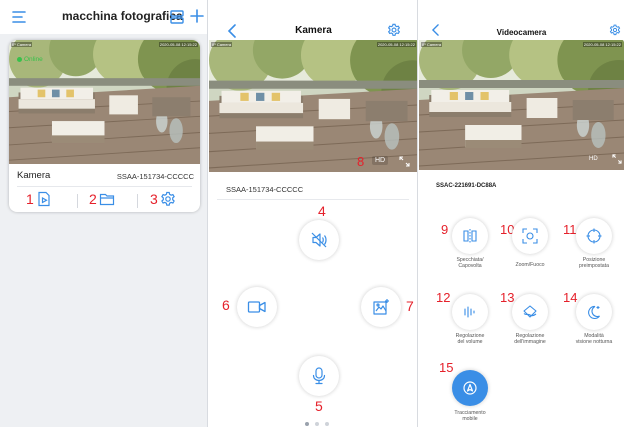 The height and width of the screenshot is (427, 624). What do you see at coordinates (594, 339) in the screenshot?
I see `feature-label: Modalità visione notturna` at bounding box center [594, 339].